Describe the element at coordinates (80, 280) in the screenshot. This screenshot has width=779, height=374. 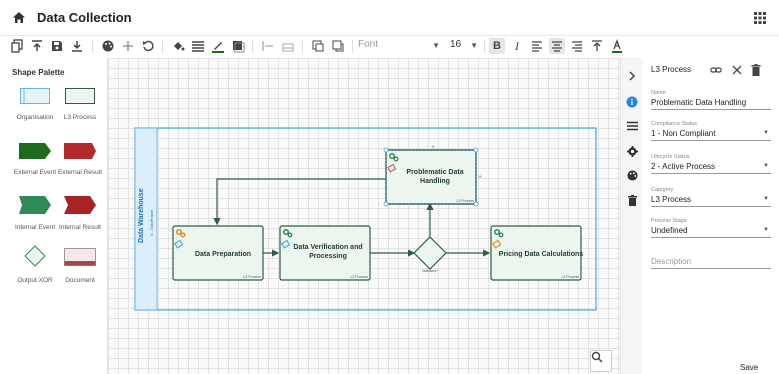
I see `palette-item-label: Document` at that location.